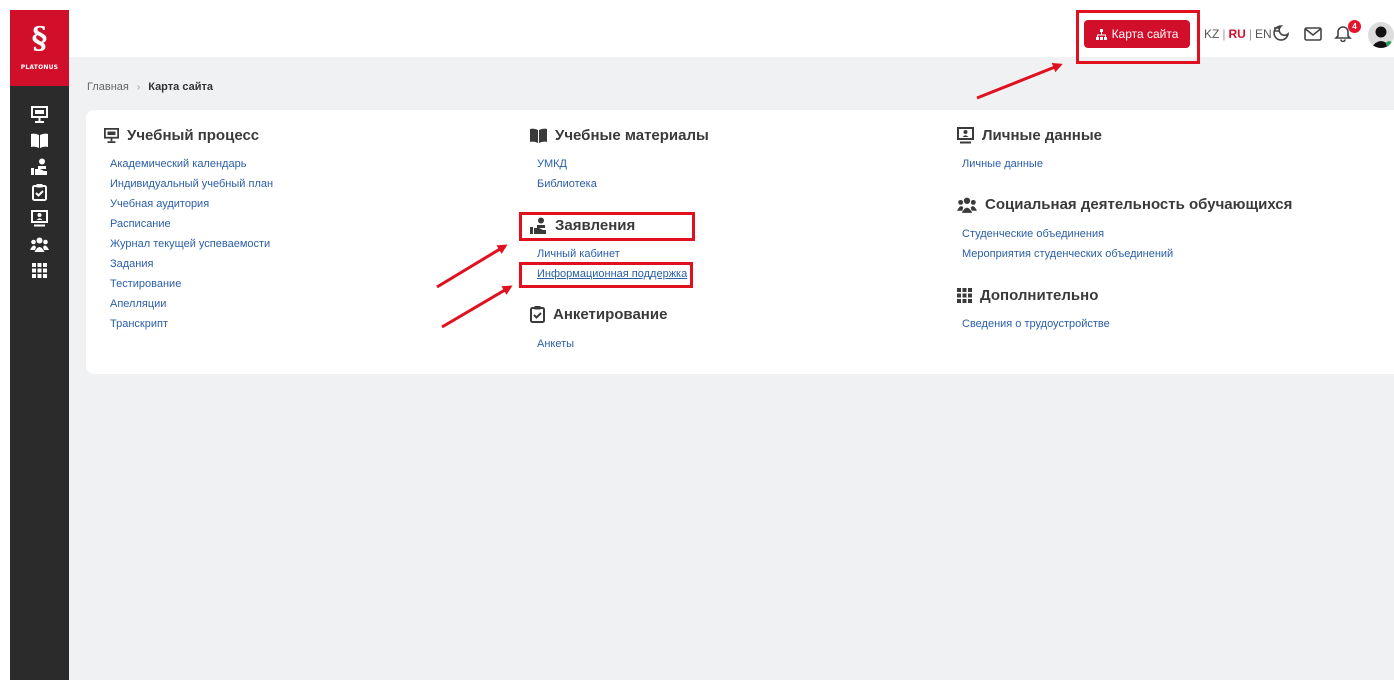 This screenshot has width=1394, height=680. I want to click on link-personal-data: Личные данные, so click(1002, 164).